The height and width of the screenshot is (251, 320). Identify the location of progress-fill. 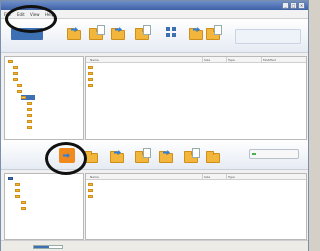
(42, 247).